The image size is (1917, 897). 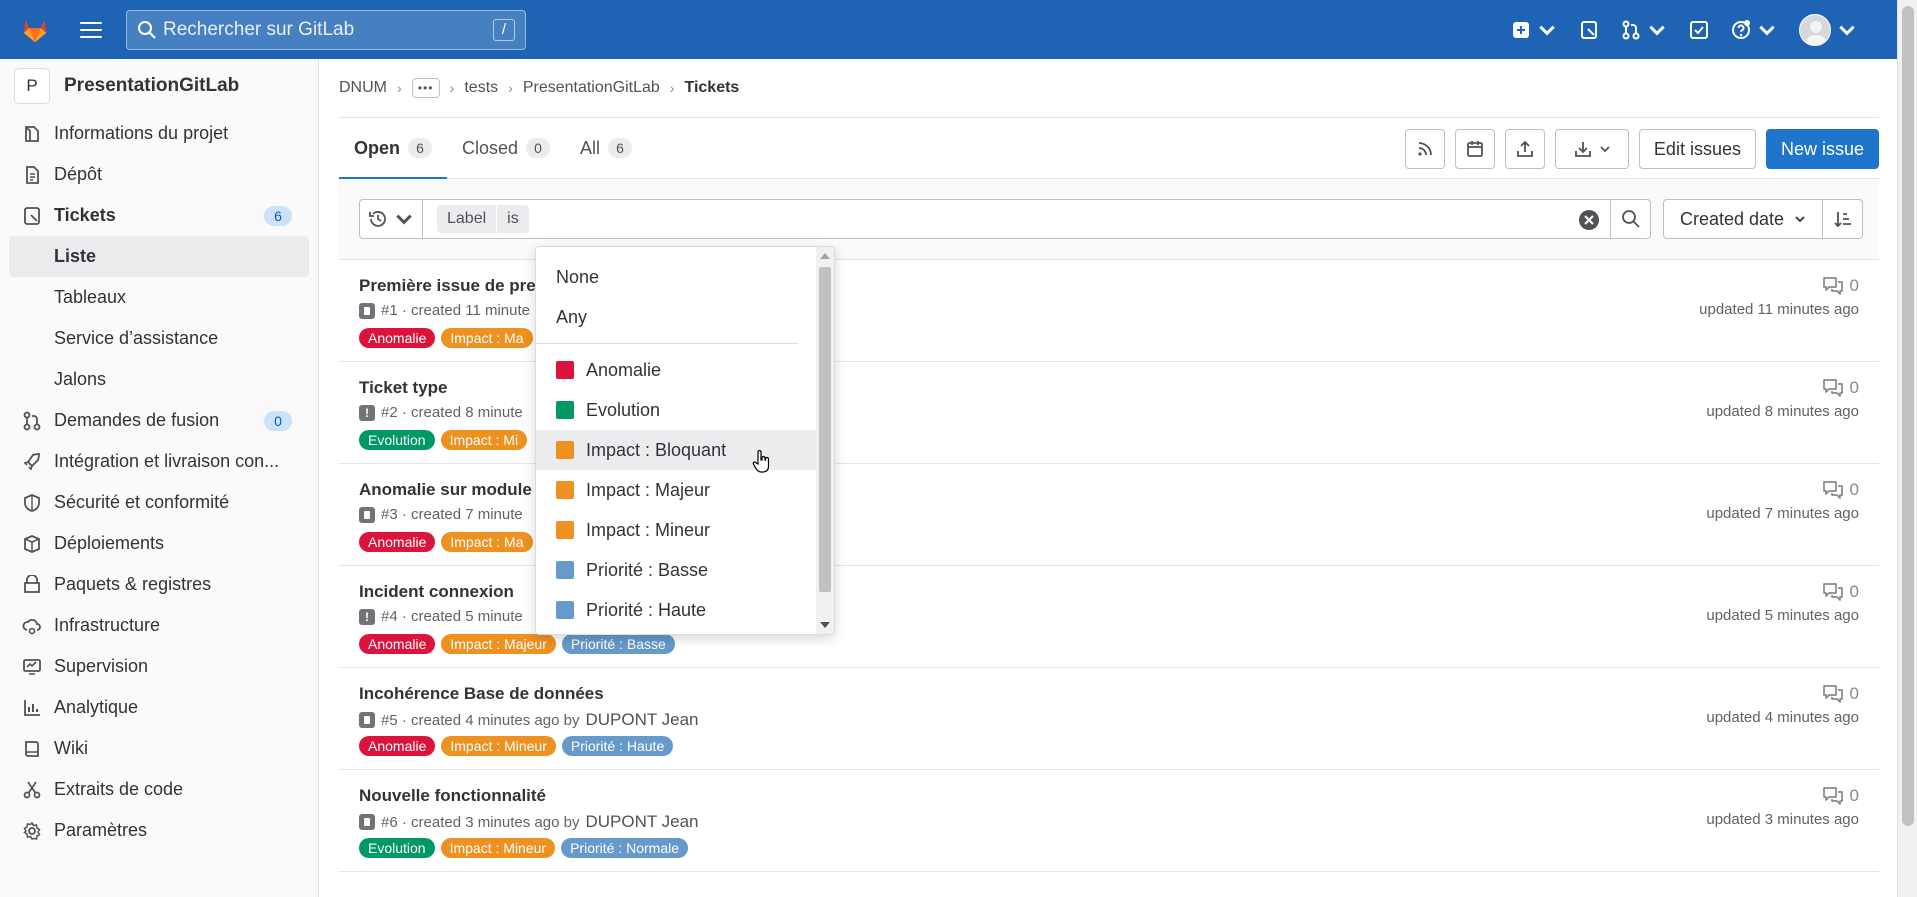 What do you see at coordinates (591, 88) in the screenshot?
I see `breadcrumb-item-project: PresentationGitLab` at bounding box center [591, 88].